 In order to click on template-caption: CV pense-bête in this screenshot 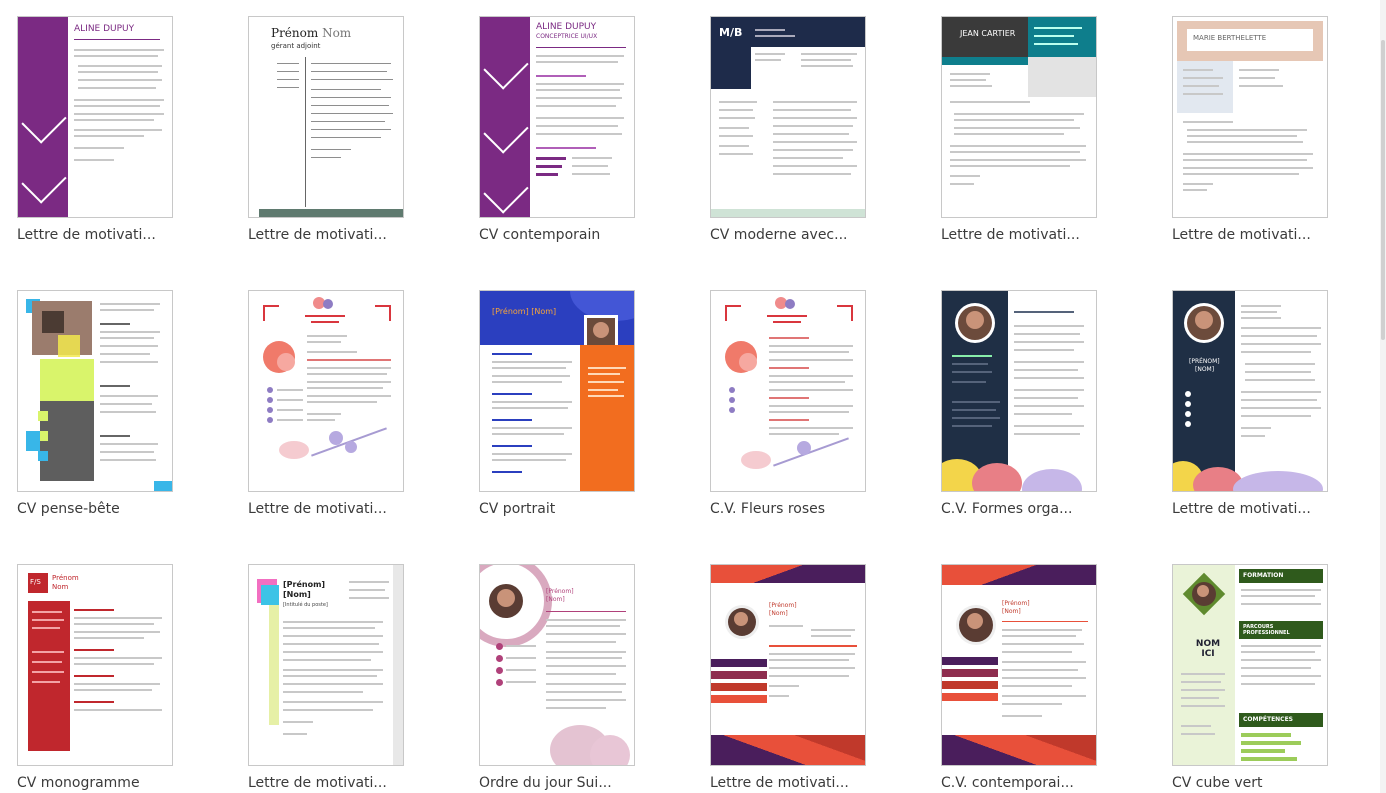, I will do `click(97, 509)`.